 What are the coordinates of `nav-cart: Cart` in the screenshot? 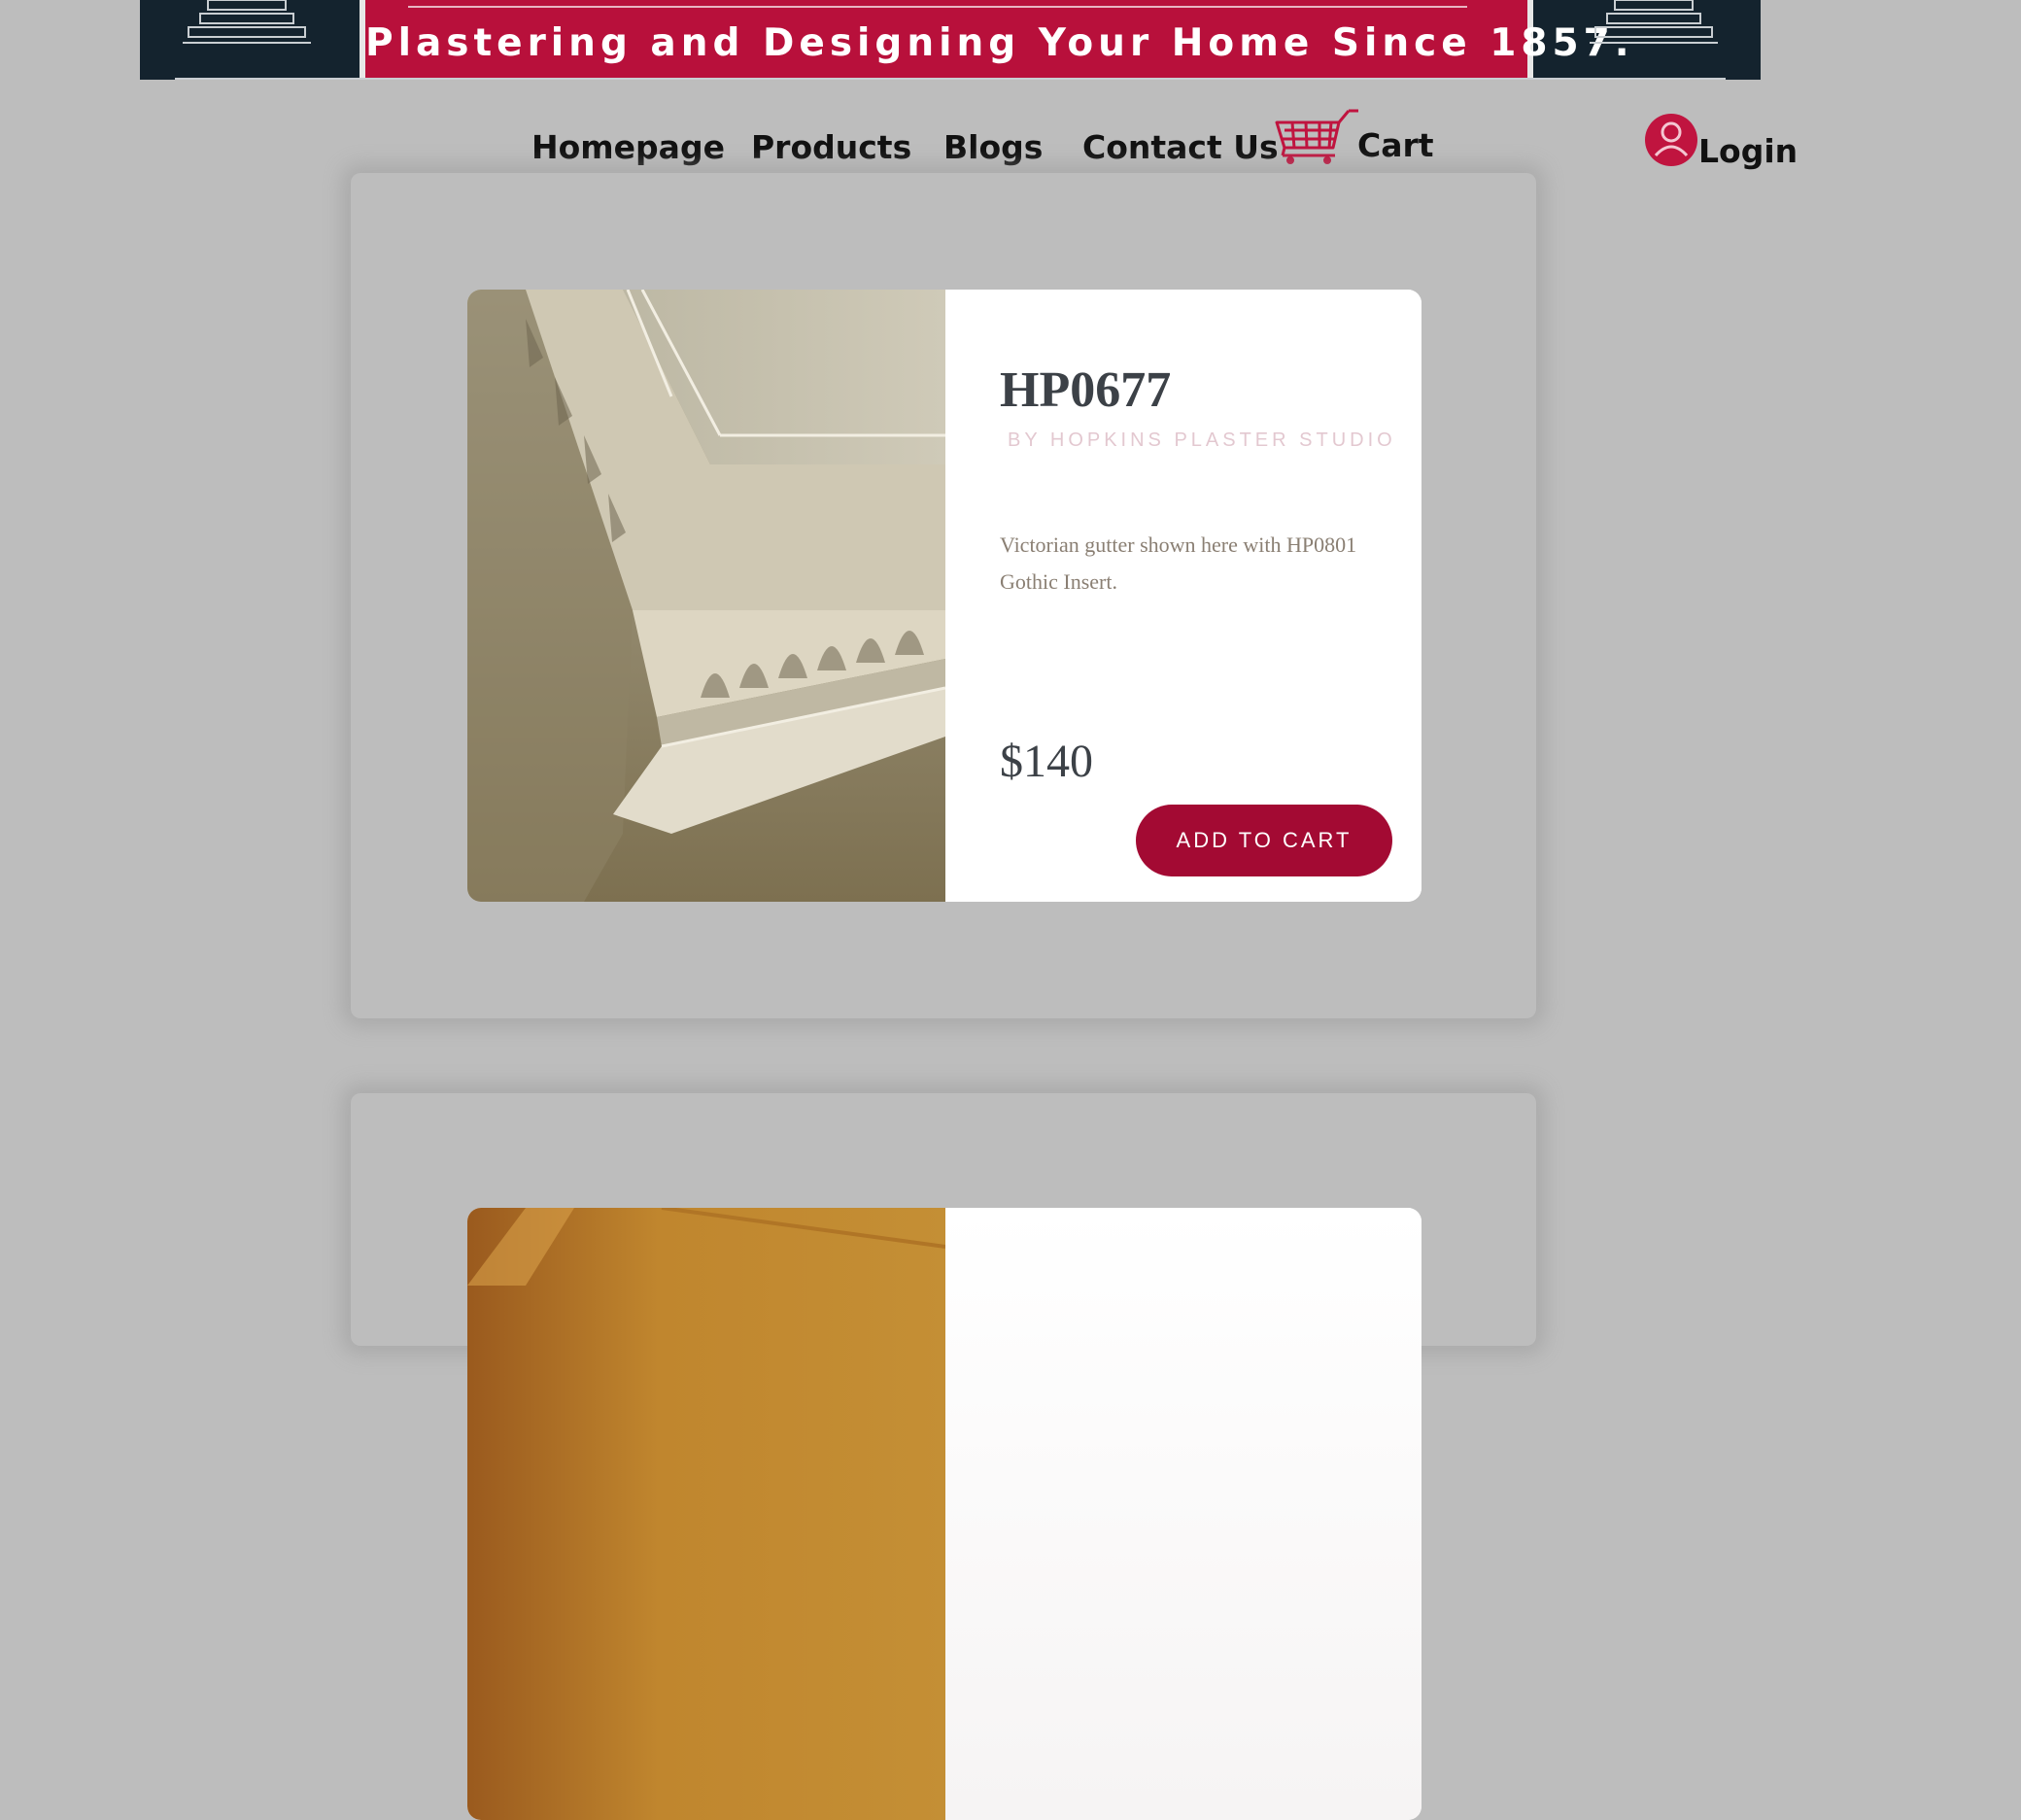 It's located at (1395, 145).